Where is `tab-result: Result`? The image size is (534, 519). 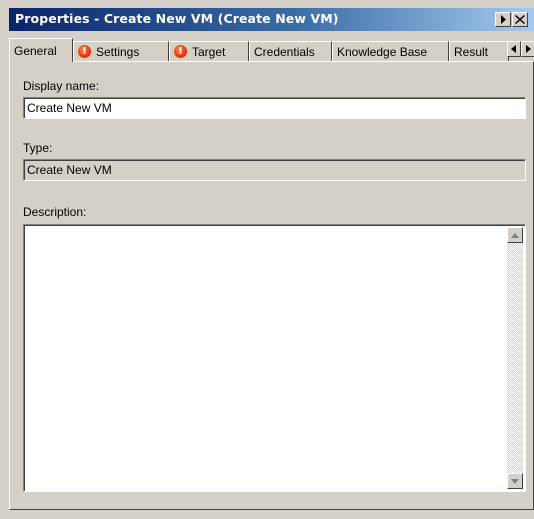 tab-result: Result is located at coordinates (479, 51).